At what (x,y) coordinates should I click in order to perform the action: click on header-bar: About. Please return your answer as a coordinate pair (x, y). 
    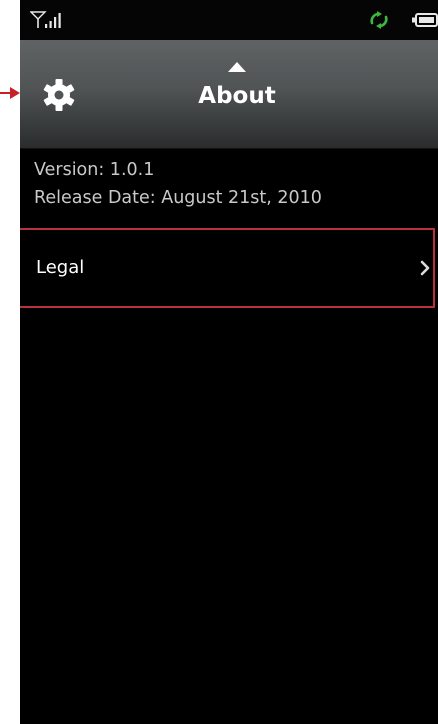
    Looking at the image, I should click on (229, 94).